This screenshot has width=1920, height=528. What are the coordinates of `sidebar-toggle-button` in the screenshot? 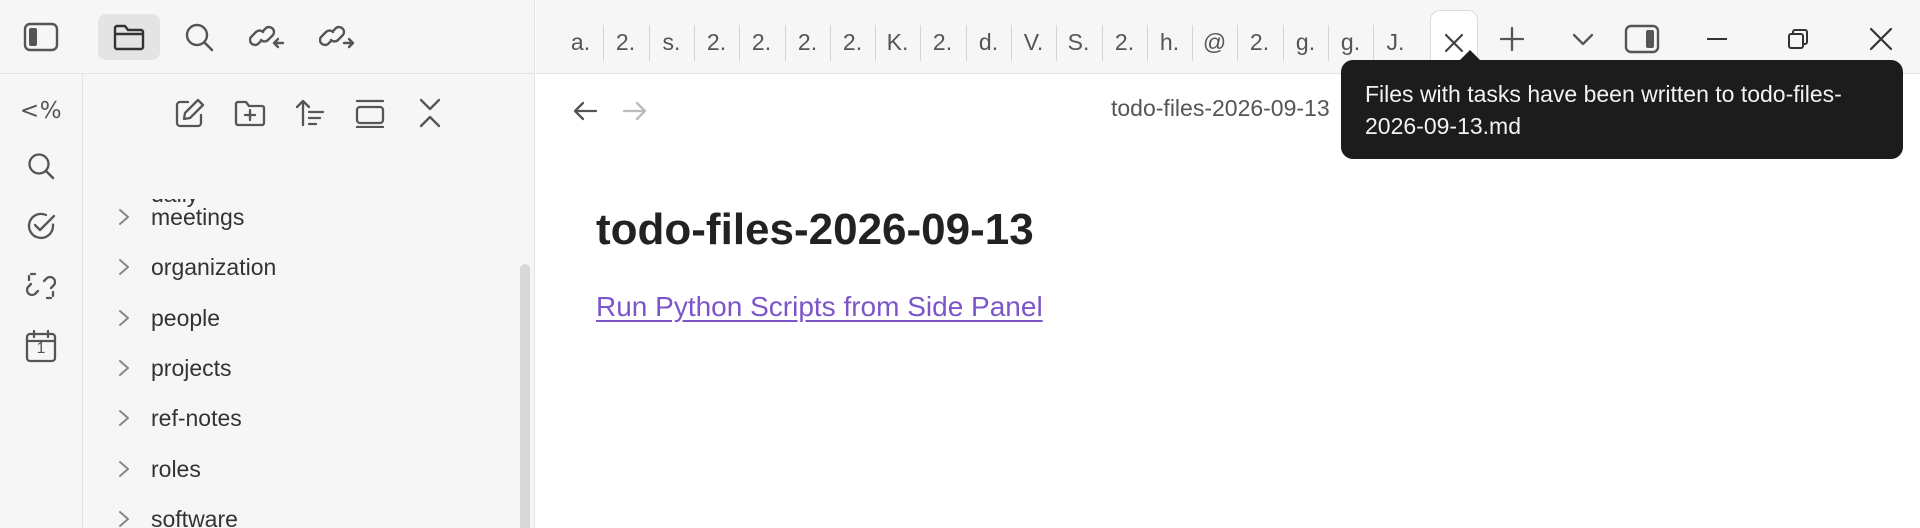 It's located at (41, 37).